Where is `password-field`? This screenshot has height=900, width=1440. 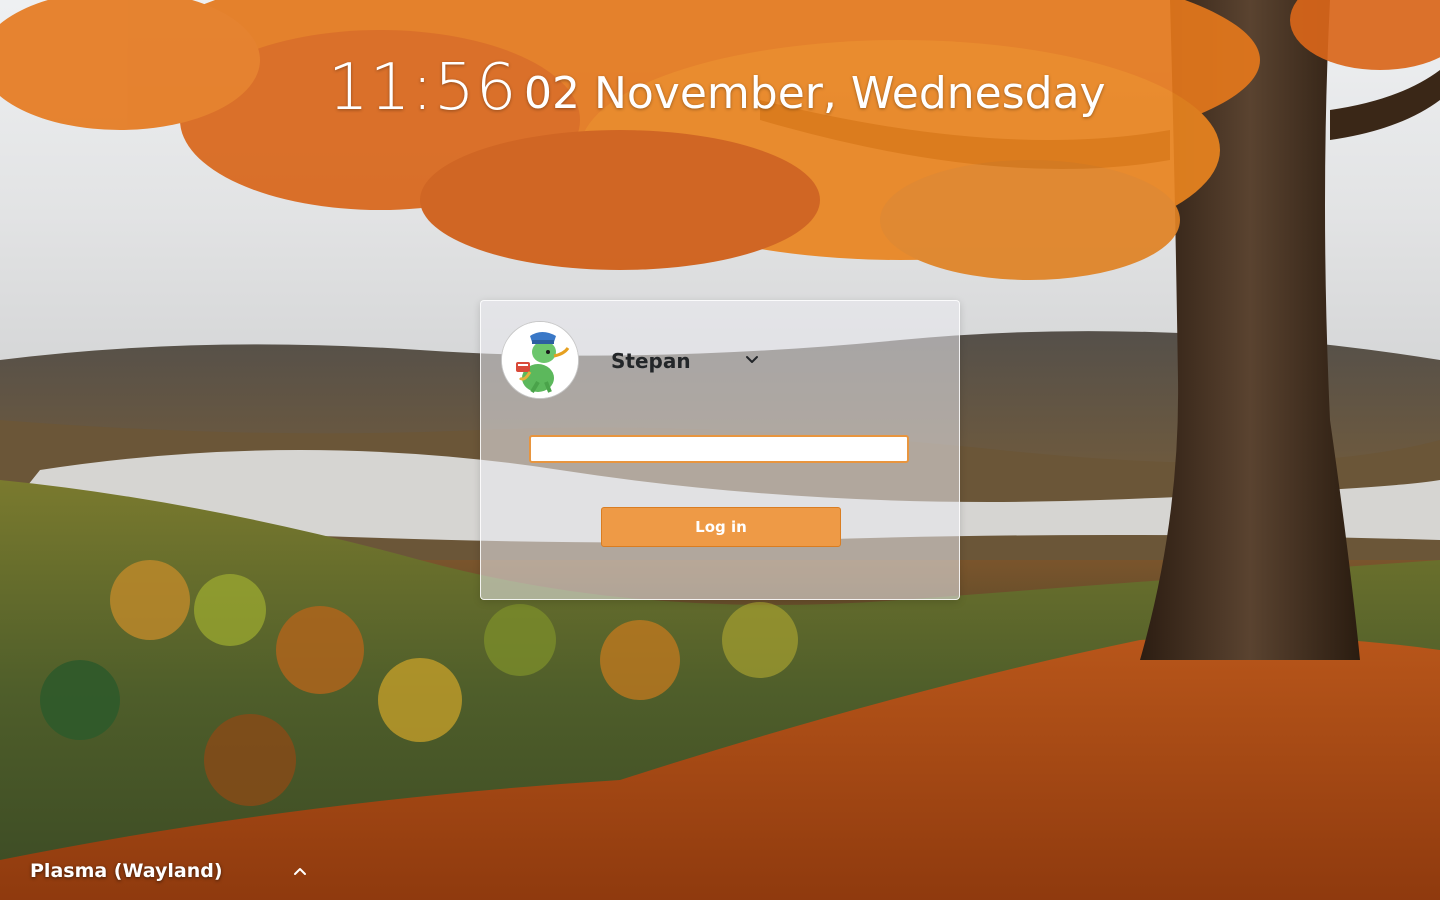 password-field is located at coordinates (719, 449).